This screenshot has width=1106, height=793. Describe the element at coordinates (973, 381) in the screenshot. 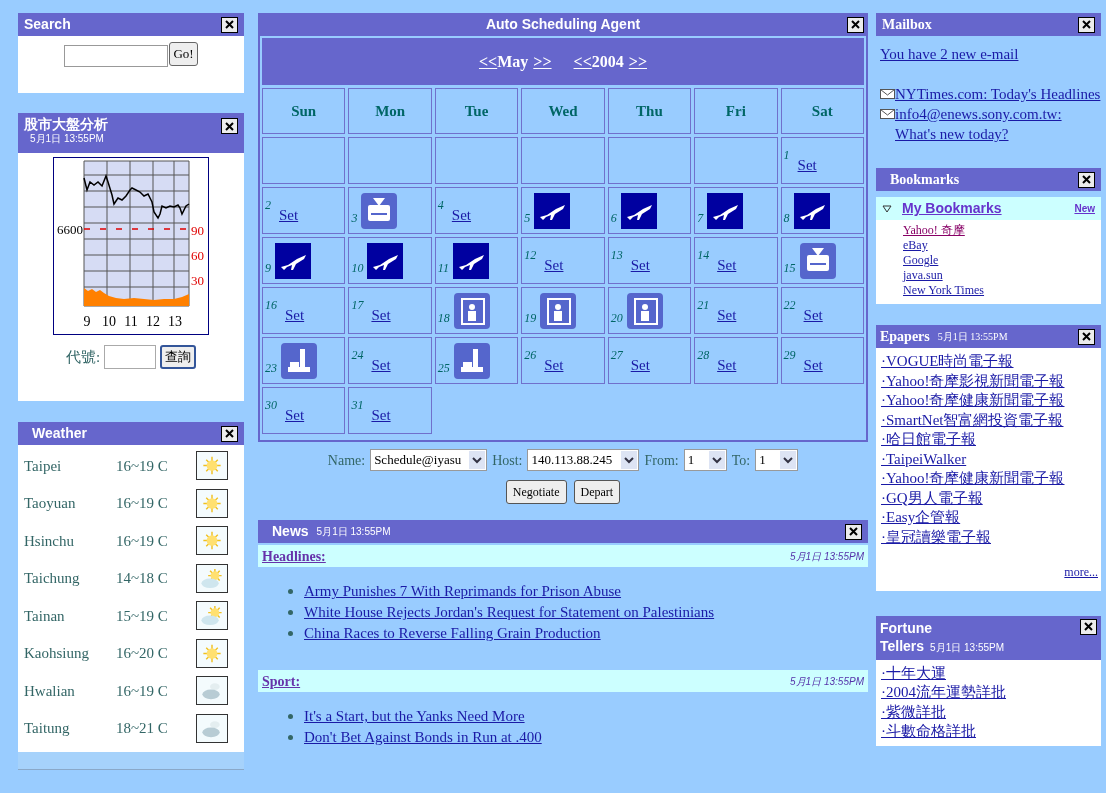

I see `epaper-link: ·Yahoo!奇摩影視新聞電子報` at that location.